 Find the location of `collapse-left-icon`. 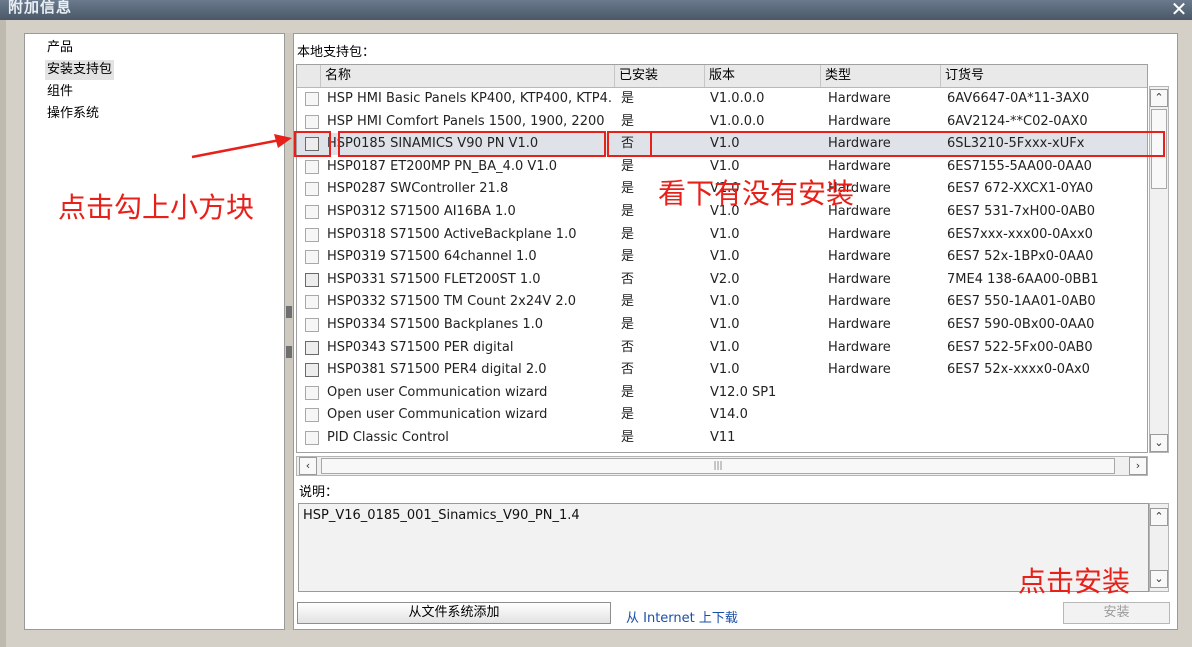

collapse-left-icon is located at coordinates (289, 312).